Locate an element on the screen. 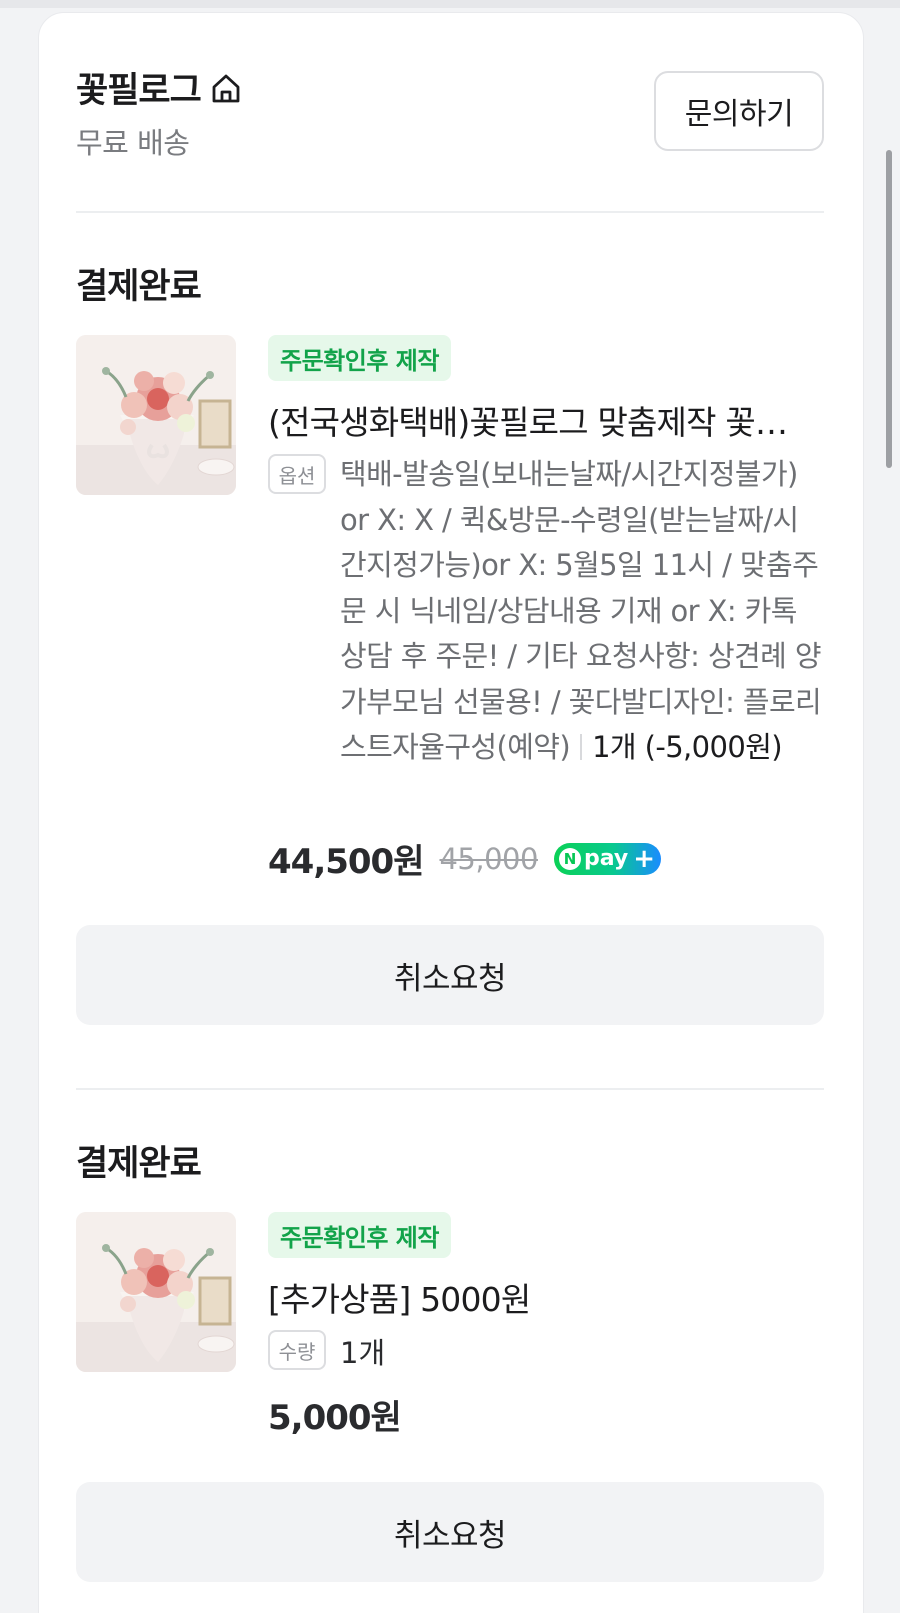  price-row: 5,000원 is located at coordinates (335, 1414).